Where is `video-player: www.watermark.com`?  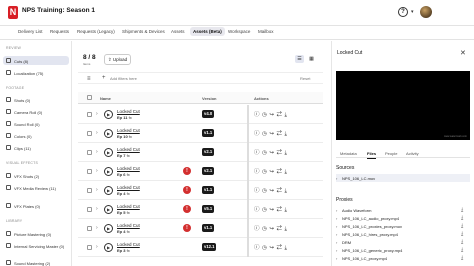 video-player: www.watermark.com is located at coordinates (403, 105).